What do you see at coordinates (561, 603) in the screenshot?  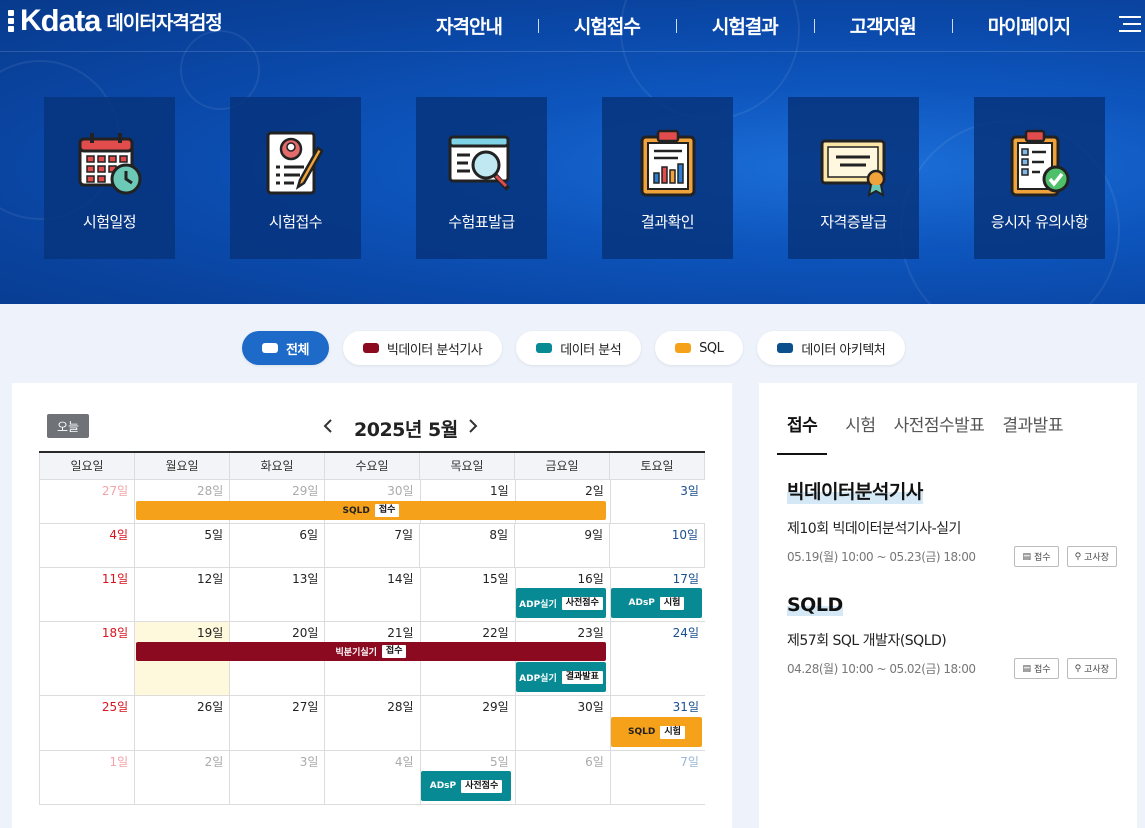 I see `event-adp-practical-pre-score: ADP실기 사전점수` at bounding box center [561, 603].